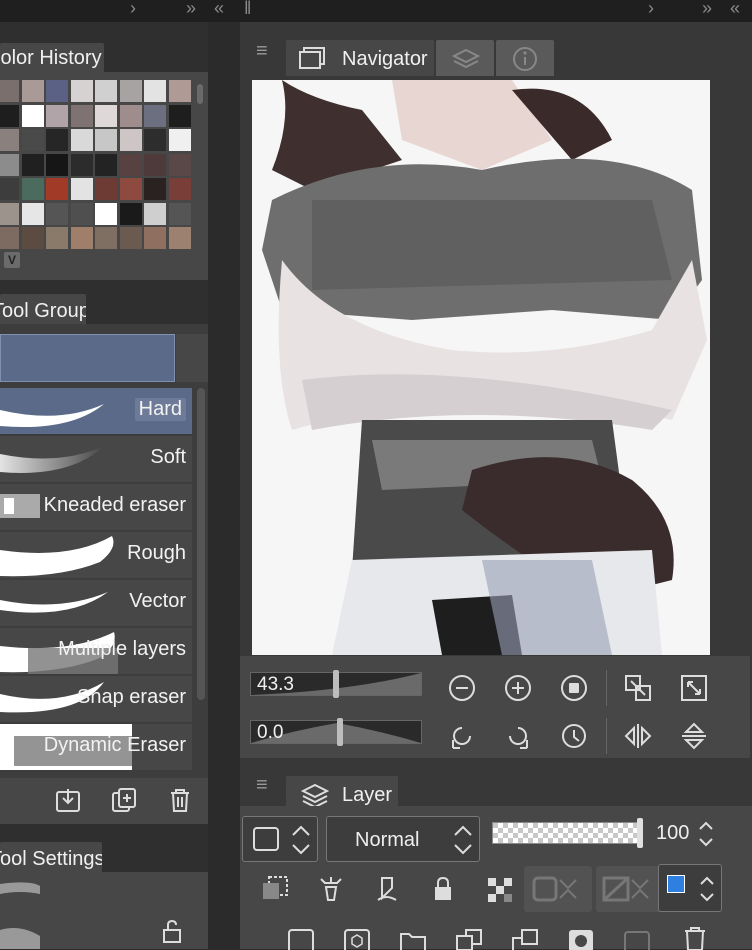 Image resolution: width=752 pixels, height=950 pixels. I want to click on tab-tool-settings: Tool Settings, so click(51, 858).